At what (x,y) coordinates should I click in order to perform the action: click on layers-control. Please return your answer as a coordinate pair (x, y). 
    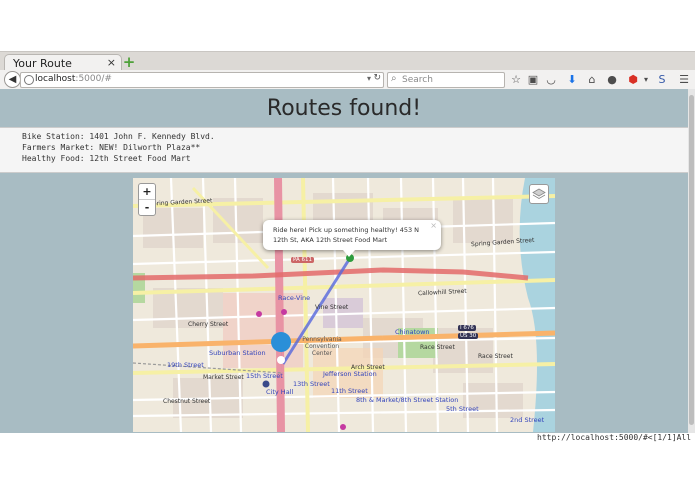
    Looking at the image, I should click on (539, 194).